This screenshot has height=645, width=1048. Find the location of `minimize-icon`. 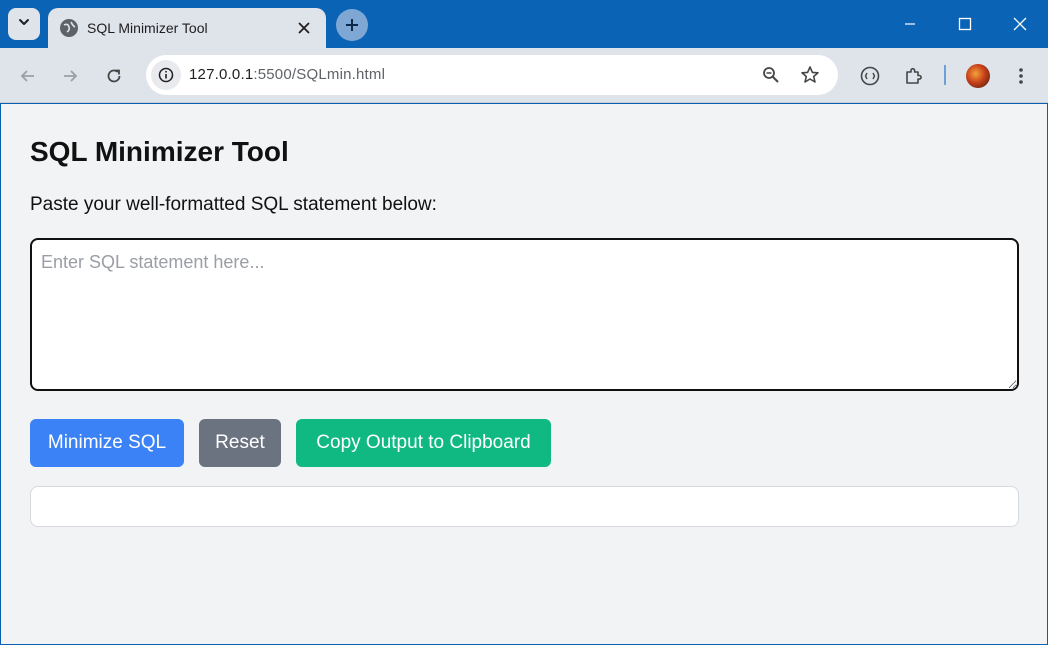

minimize-icon is located at coordinates (910, 24).